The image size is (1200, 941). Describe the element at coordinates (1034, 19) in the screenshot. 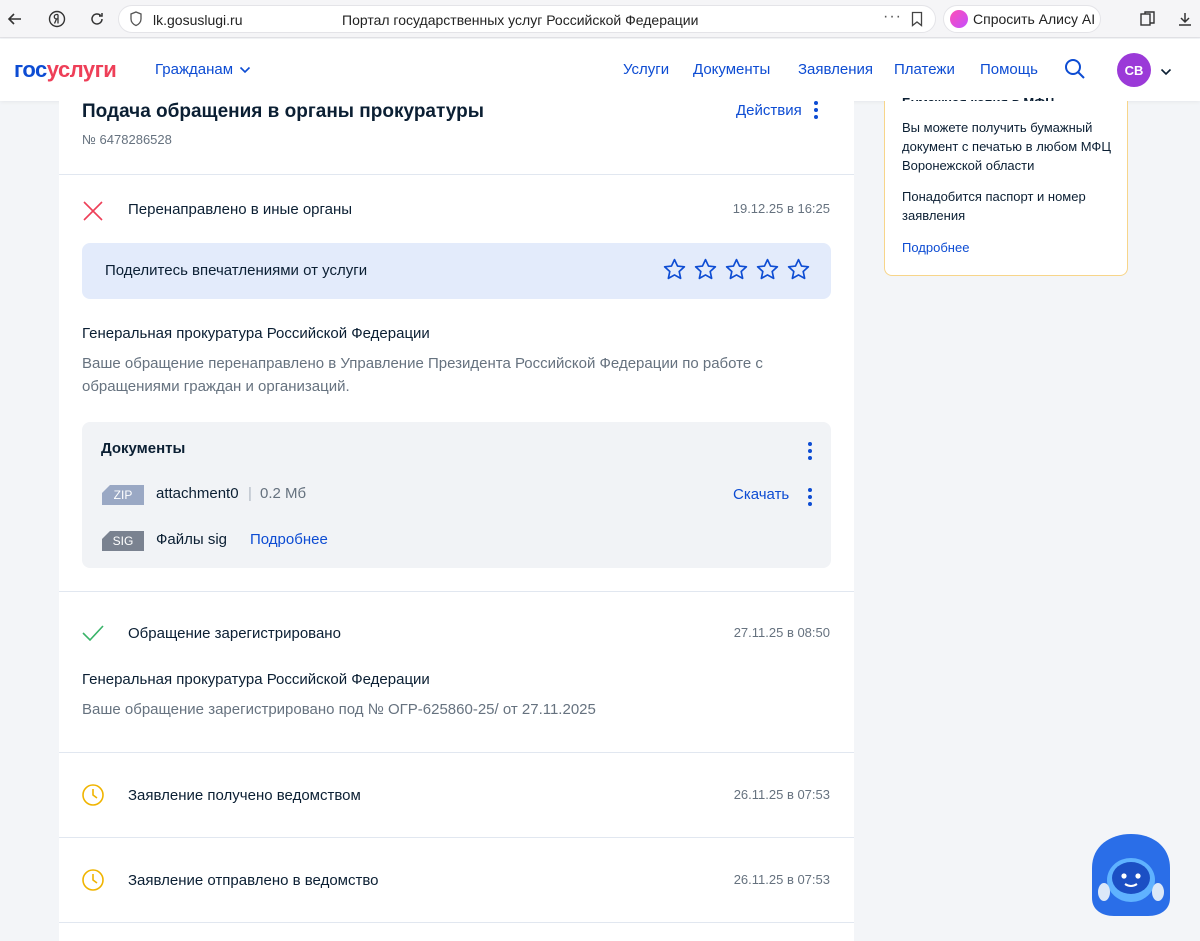

I see `ask-alice-label: Спросить Алису AI` at that location.